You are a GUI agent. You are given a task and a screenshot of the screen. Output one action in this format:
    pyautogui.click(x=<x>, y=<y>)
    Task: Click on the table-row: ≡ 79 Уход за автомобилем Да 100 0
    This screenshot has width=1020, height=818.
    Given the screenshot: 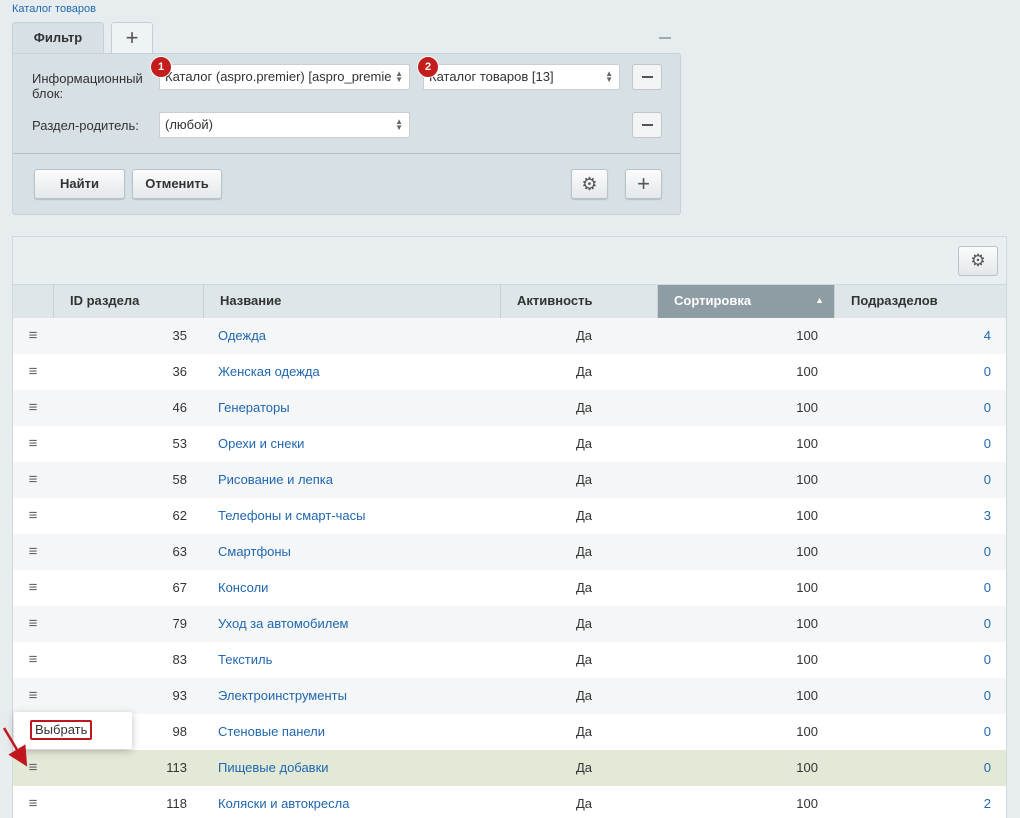 What is the action you would take?
    pyautogui.click(x=509, y=624)
    